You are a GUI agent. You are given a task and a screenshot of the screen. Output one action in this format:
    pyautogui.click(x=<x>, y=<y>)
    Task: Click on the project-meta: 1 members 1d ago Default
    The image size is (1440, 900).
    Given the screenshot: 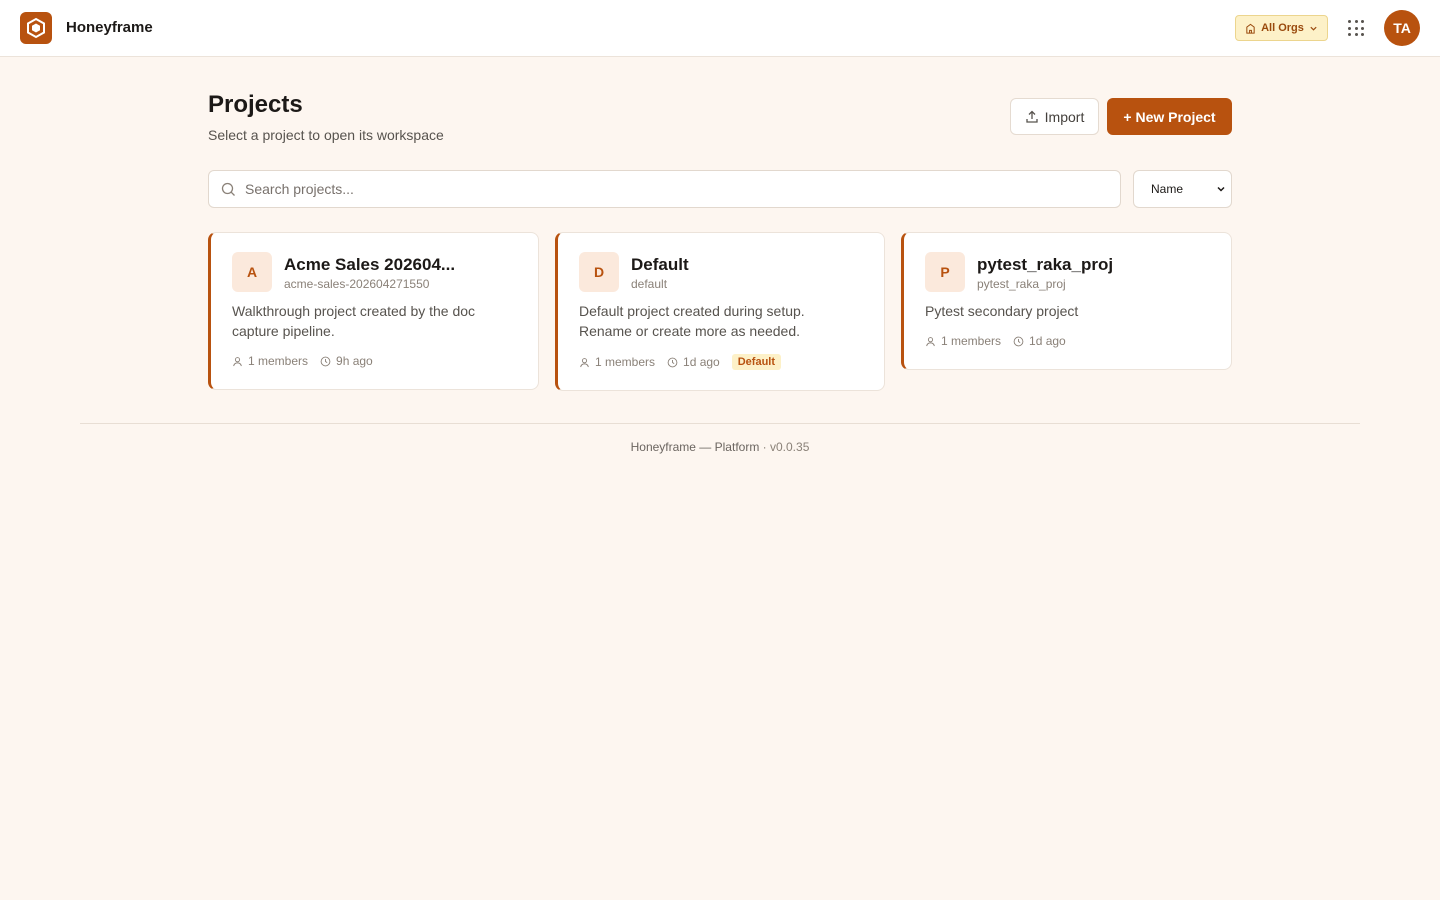 What is the action you would take?
    pyautogui.click(x=680, y=362)
    